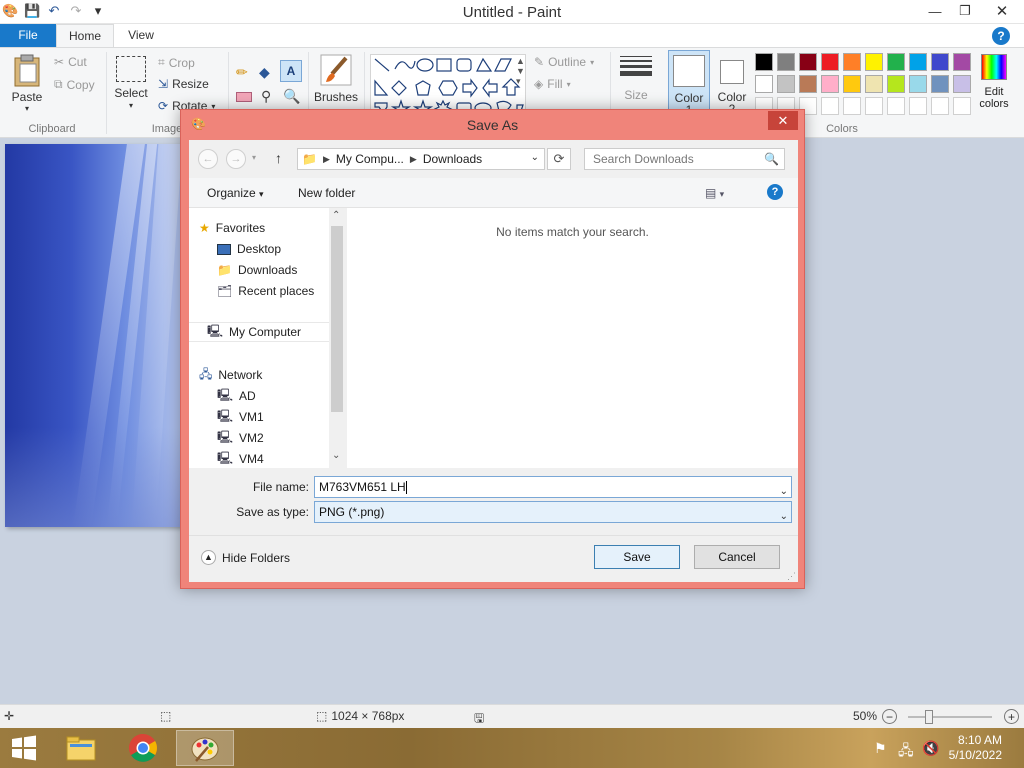  Describe the element at coordinates (249, 249) in the screenshot. I see `nav-desktop: Desktop` at that location.